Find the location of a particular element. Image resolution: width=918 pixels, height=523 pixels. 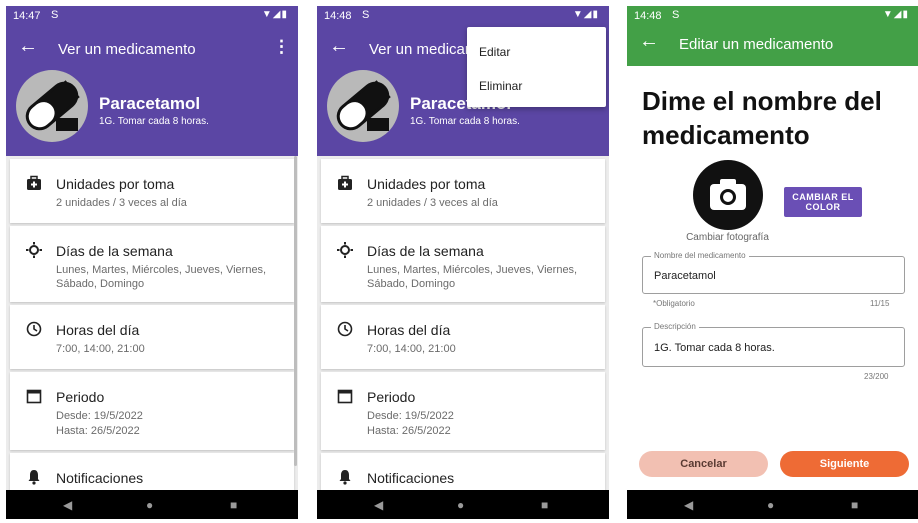

medication-name: Paracetamol is located at coordinates (150, 103).